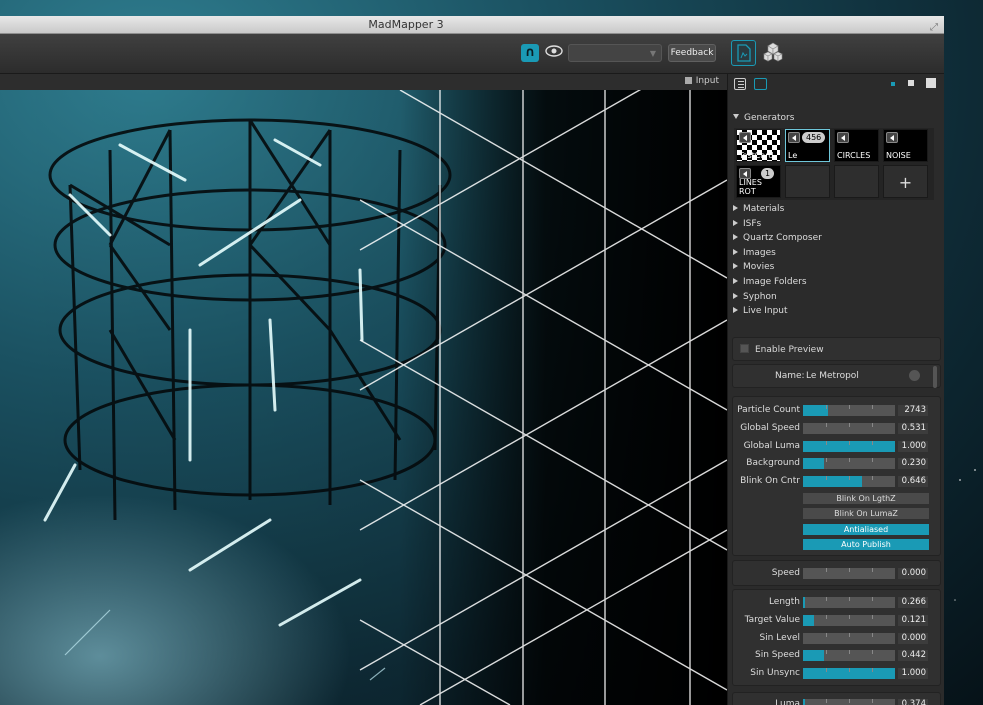 The width and height of the screenshot is (983, 705). I want to click on medium-thumb-size-icon, so click(911, 83).